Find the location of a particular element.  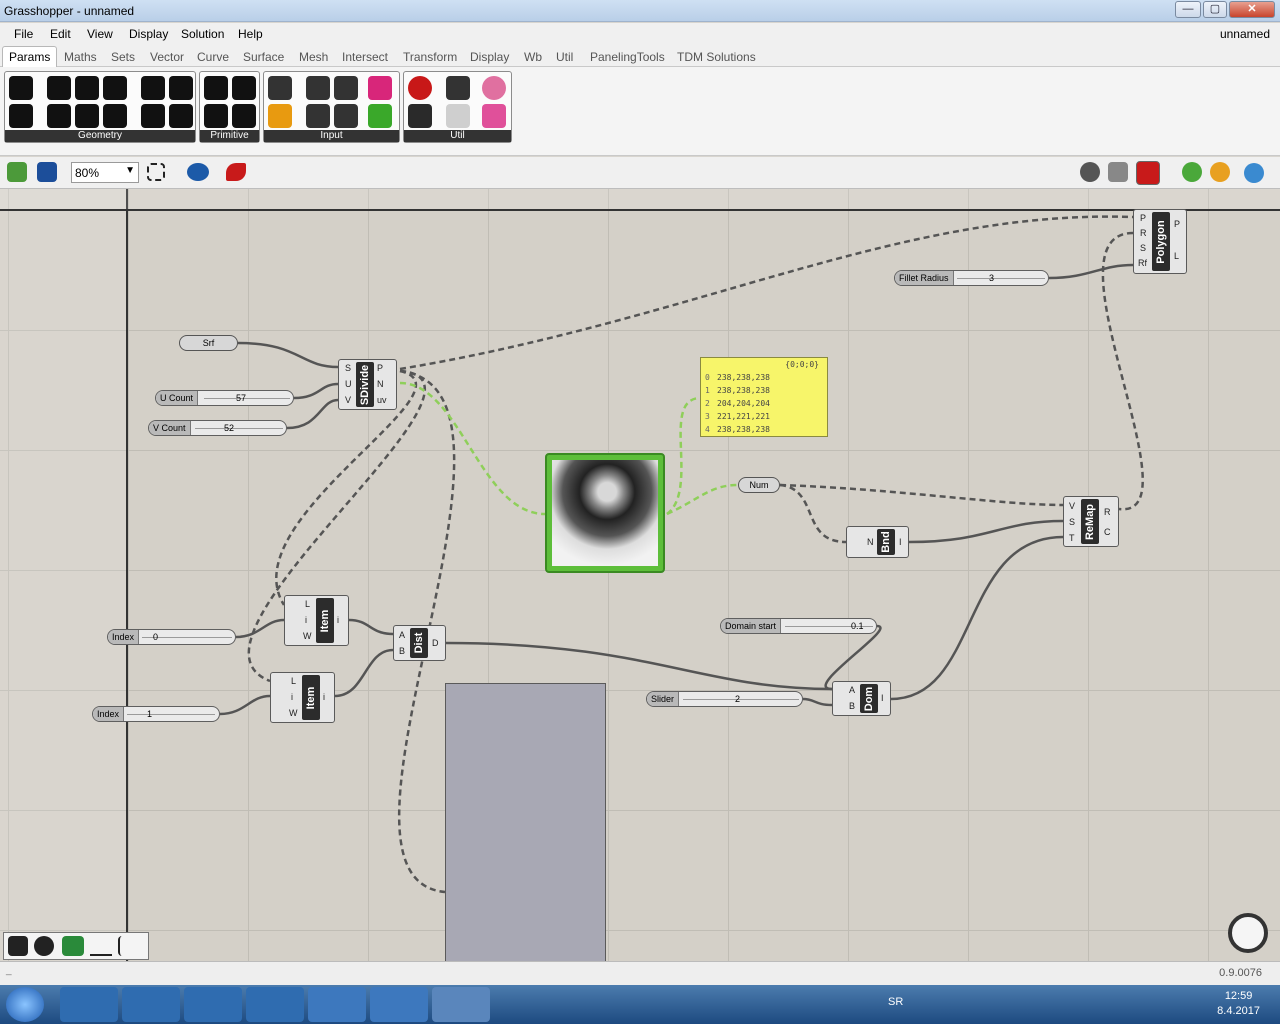

dom-core: Dom is located at coordinates (869, 698).